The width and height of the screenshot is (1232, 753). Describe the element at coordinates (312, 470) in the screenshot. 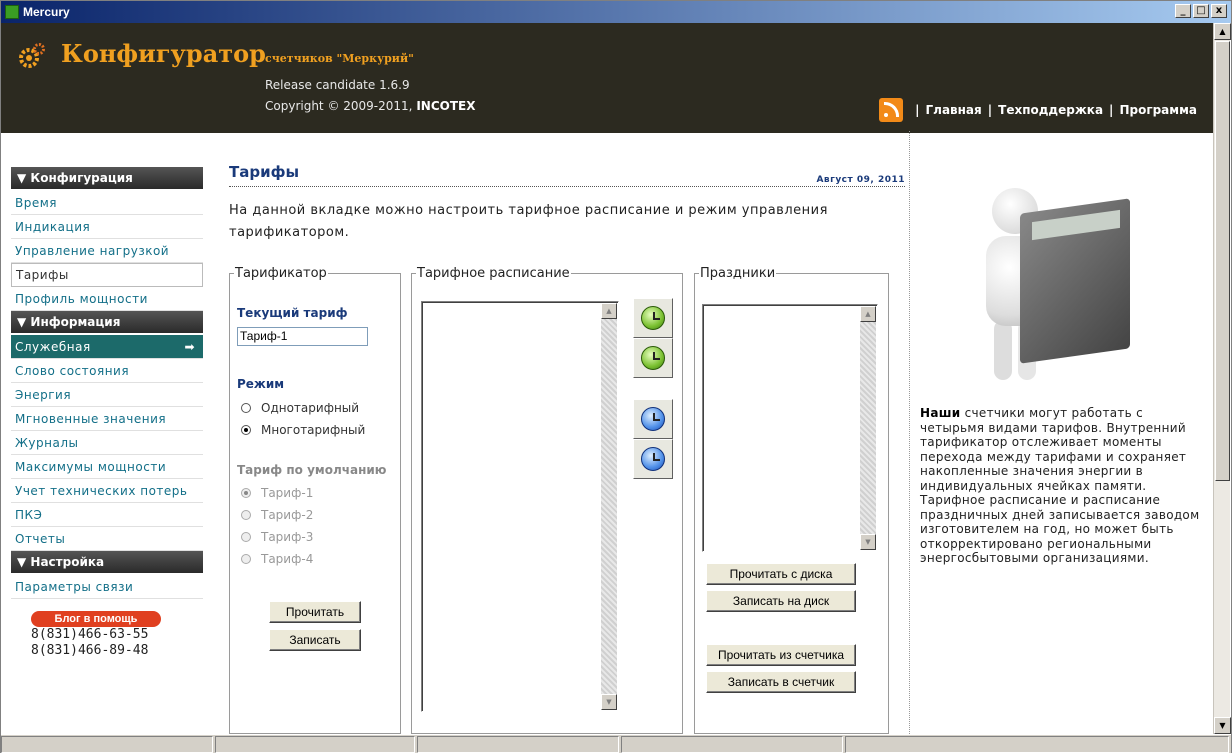

I see `default-tariff-label: Тариф по умолчанию` at that location.